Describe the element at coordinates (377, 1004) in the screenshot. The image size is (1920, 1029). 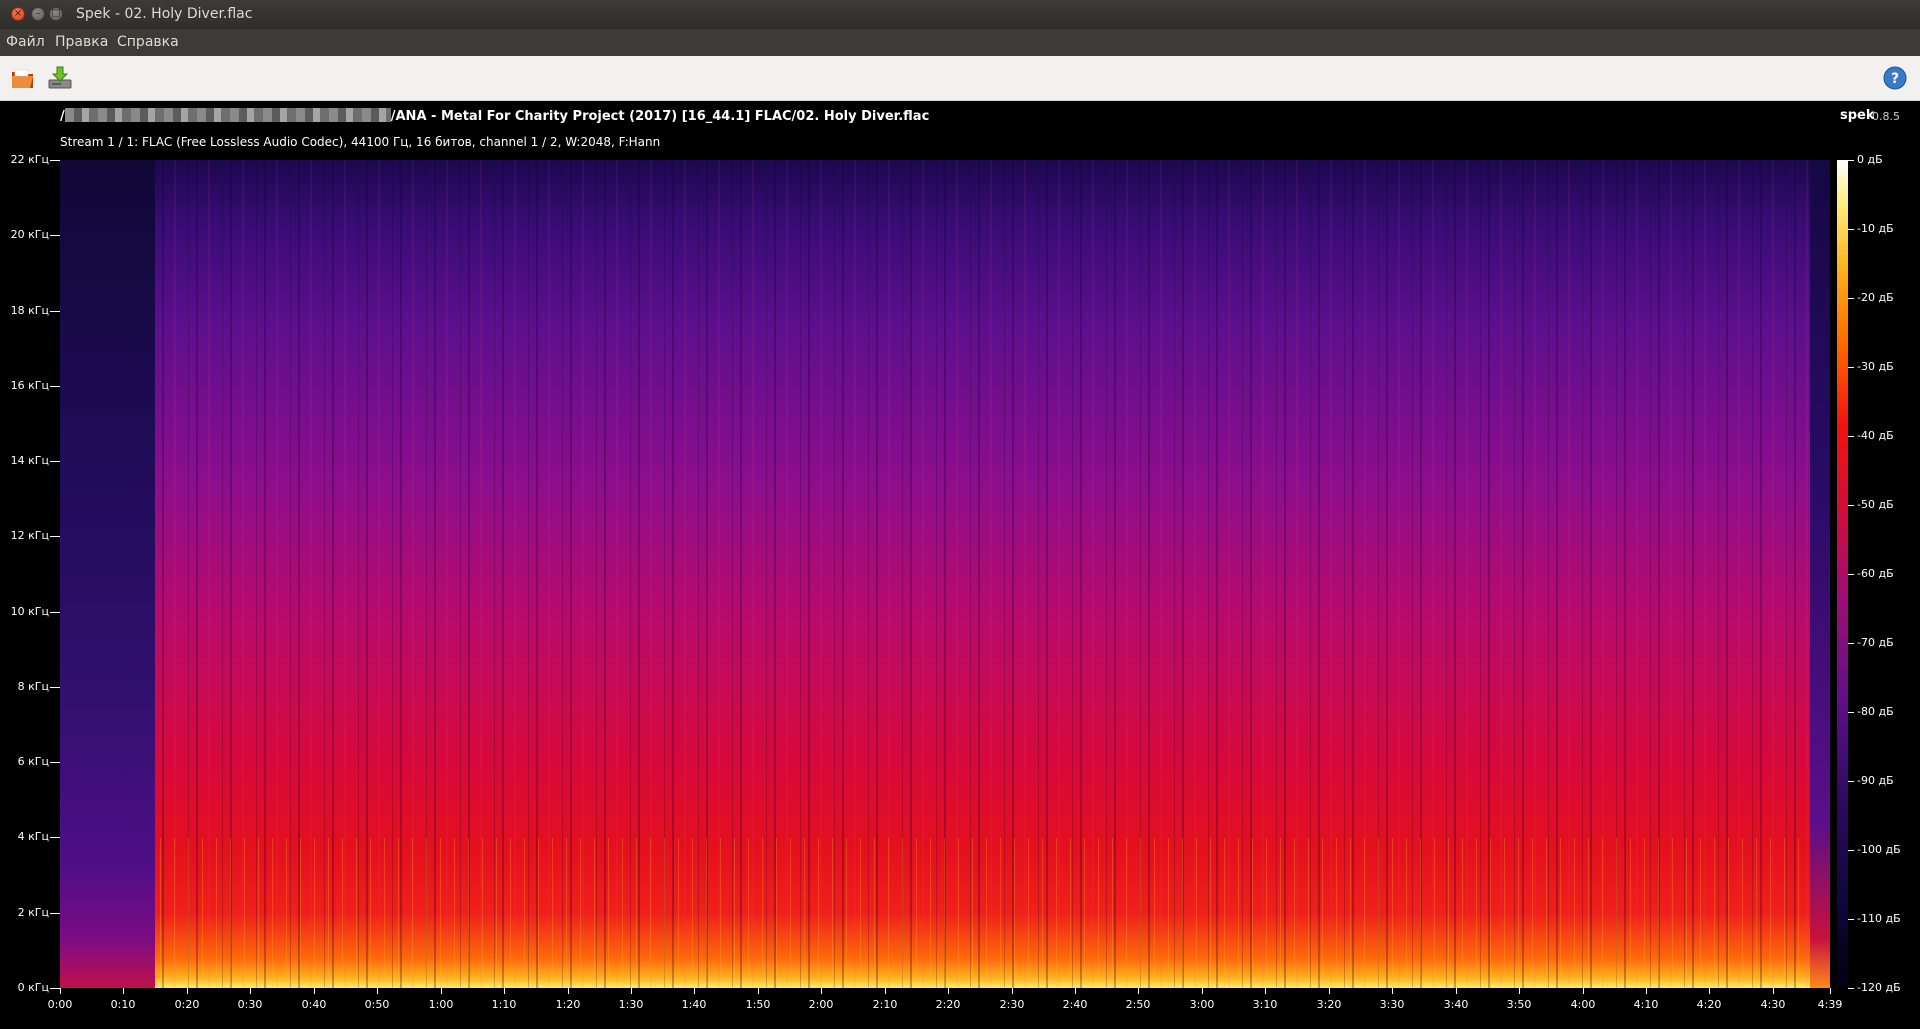
I see `x-tick-label: 0:50` at that location.